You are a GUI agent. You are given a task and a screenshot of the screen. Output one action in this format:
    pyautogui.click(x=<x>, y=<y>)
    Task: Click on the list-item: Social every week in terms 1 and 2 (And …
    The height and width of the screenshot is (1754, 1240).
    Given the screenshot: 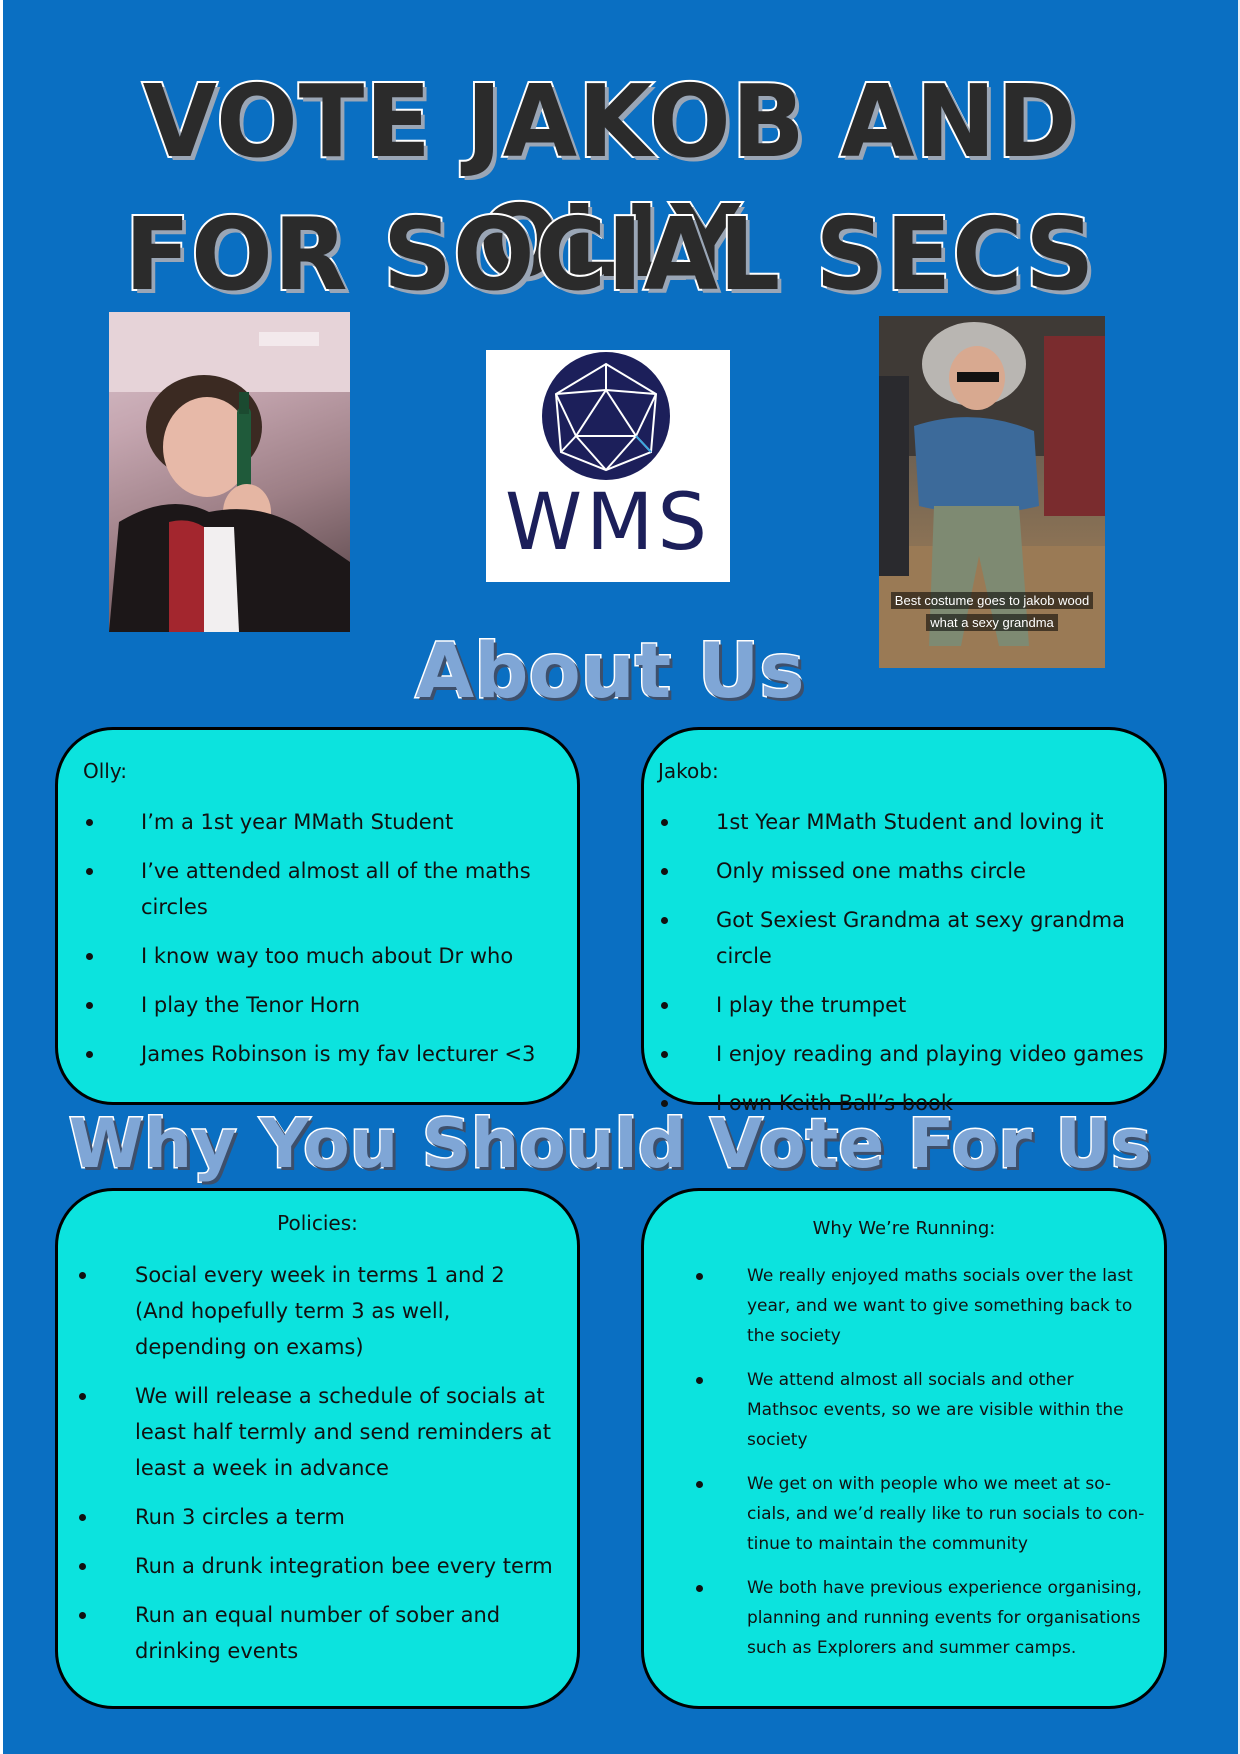 What is the action you would take?
    pyautogui.click(x=317, y=1311)
    